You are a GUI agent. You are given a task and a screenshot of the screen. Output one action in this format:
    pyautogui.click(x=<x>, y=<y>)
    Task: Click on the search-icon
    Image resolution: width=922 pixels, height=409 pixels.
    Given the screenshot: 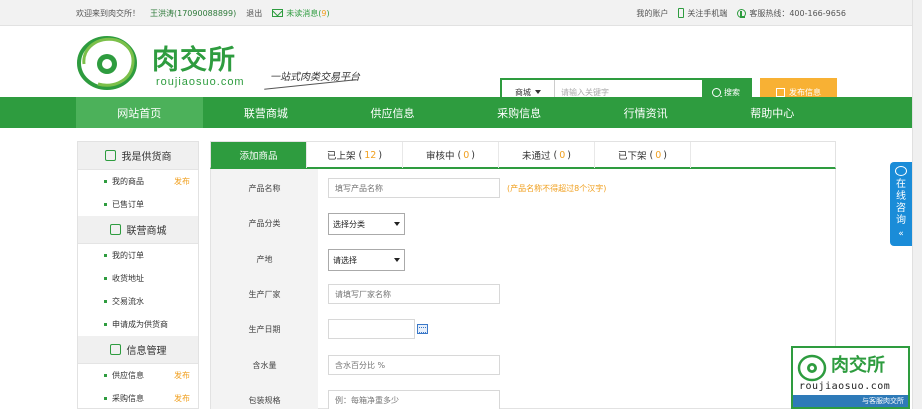 What is the action you would take?
    pyautogui.click(x=716, y=92)
    